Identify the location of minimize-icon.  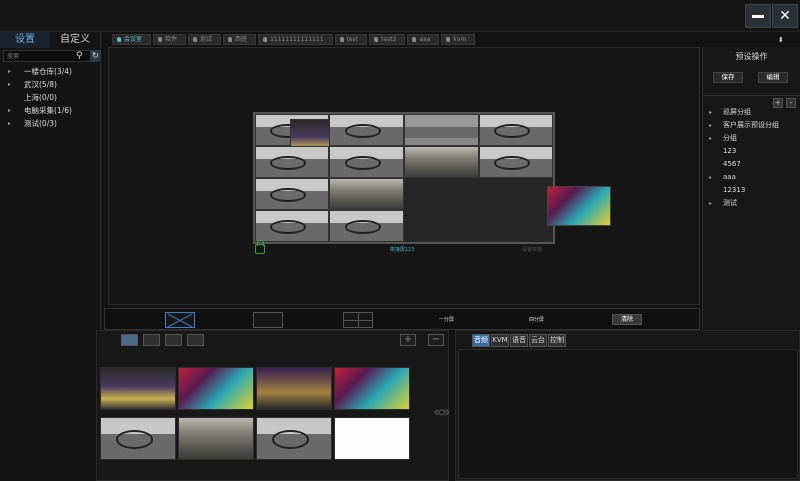
(758, 16).